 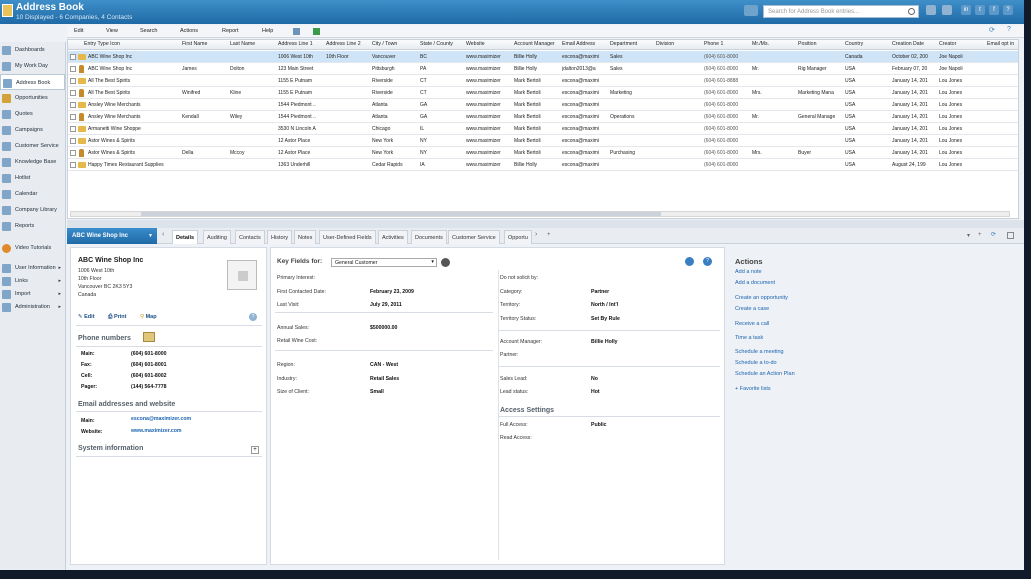 What do you see at coordinates (749, 338) in the screenshot?
I see `action-link: Time a task` at bounding box center [749, 338].